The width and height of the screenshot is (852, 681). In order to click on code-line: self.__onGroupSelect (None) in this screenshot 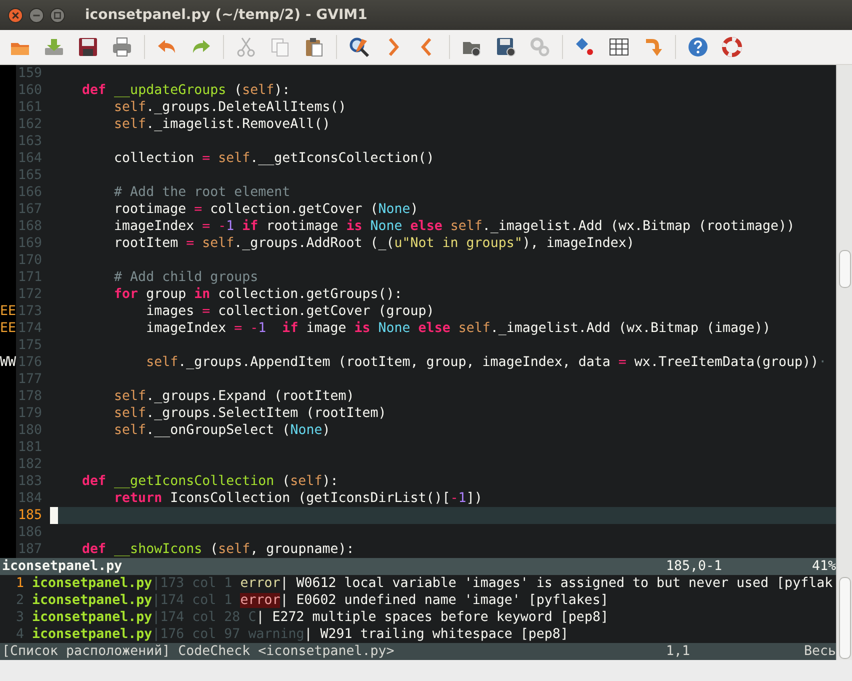, I will do `click(221, 430)`.